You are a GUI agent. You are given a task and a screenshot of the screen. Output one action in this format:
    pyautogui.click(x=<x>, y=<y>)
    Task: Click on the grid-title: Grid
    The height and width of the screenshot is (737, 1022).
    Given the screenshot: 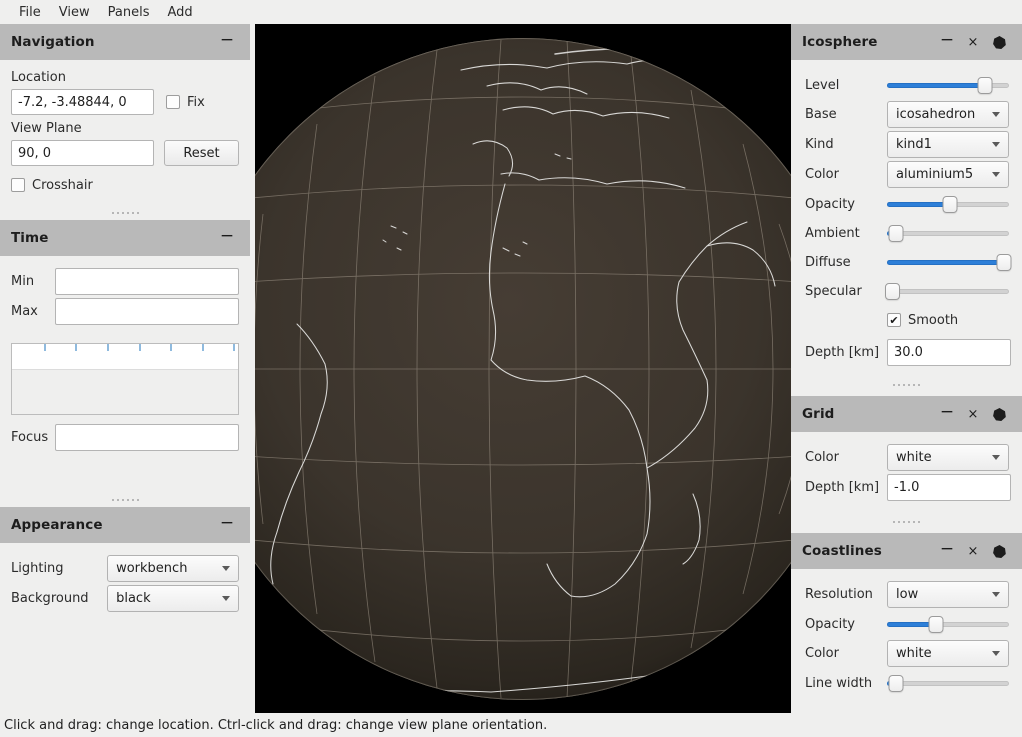 What is the action you would take?
    pyautogui.click(x=818, y=414)
    